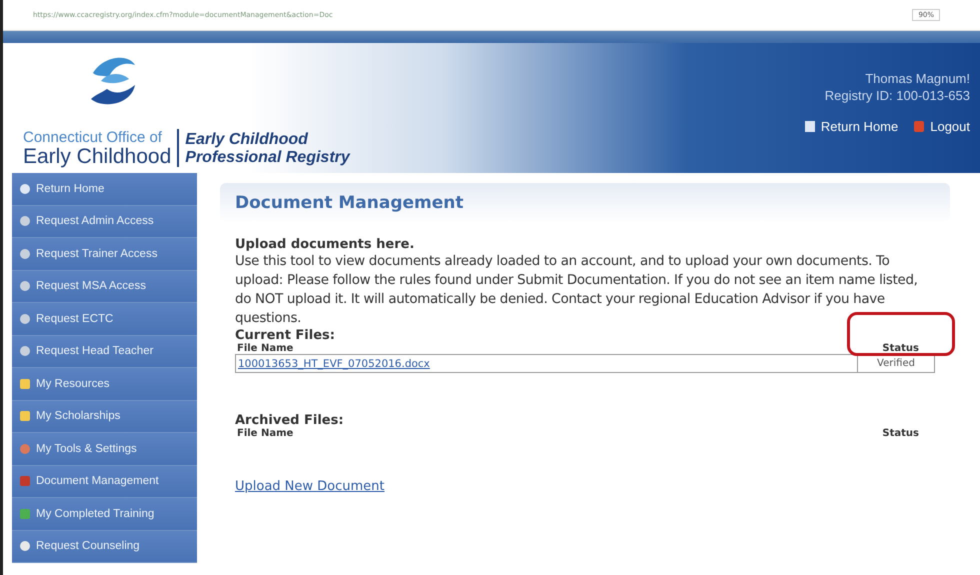 This screenshot has height=575, width=980. What do you see at coordinates (104, 286) in the screenshot?
I see `sidebar-item: Request MSA Access` at bounding box center [104, 286].